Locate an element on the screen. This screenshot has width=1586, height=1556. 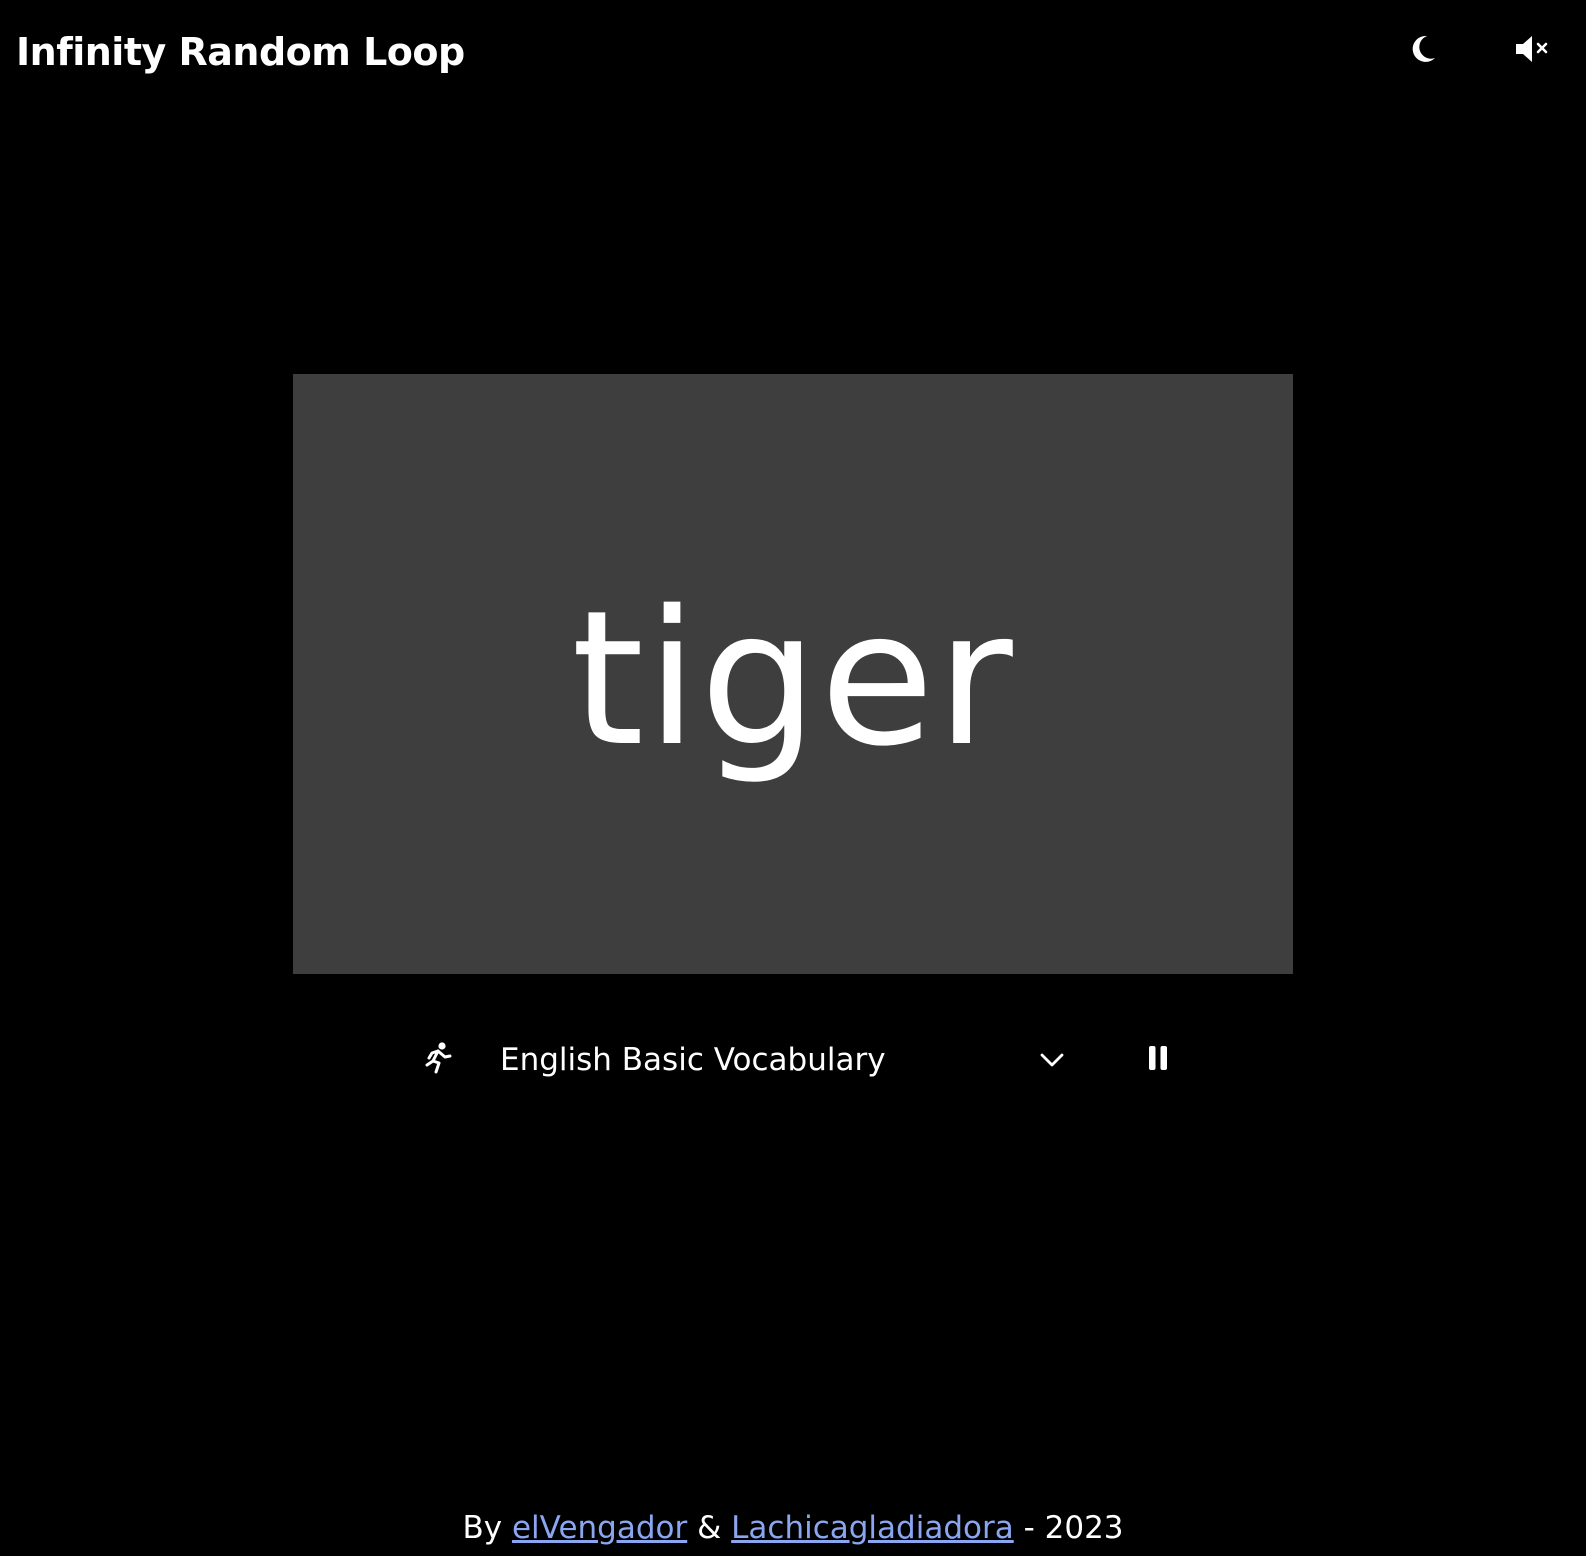
vocabulary-list-select: English Basic Vocabulary is located at coordinates (790, 1060).